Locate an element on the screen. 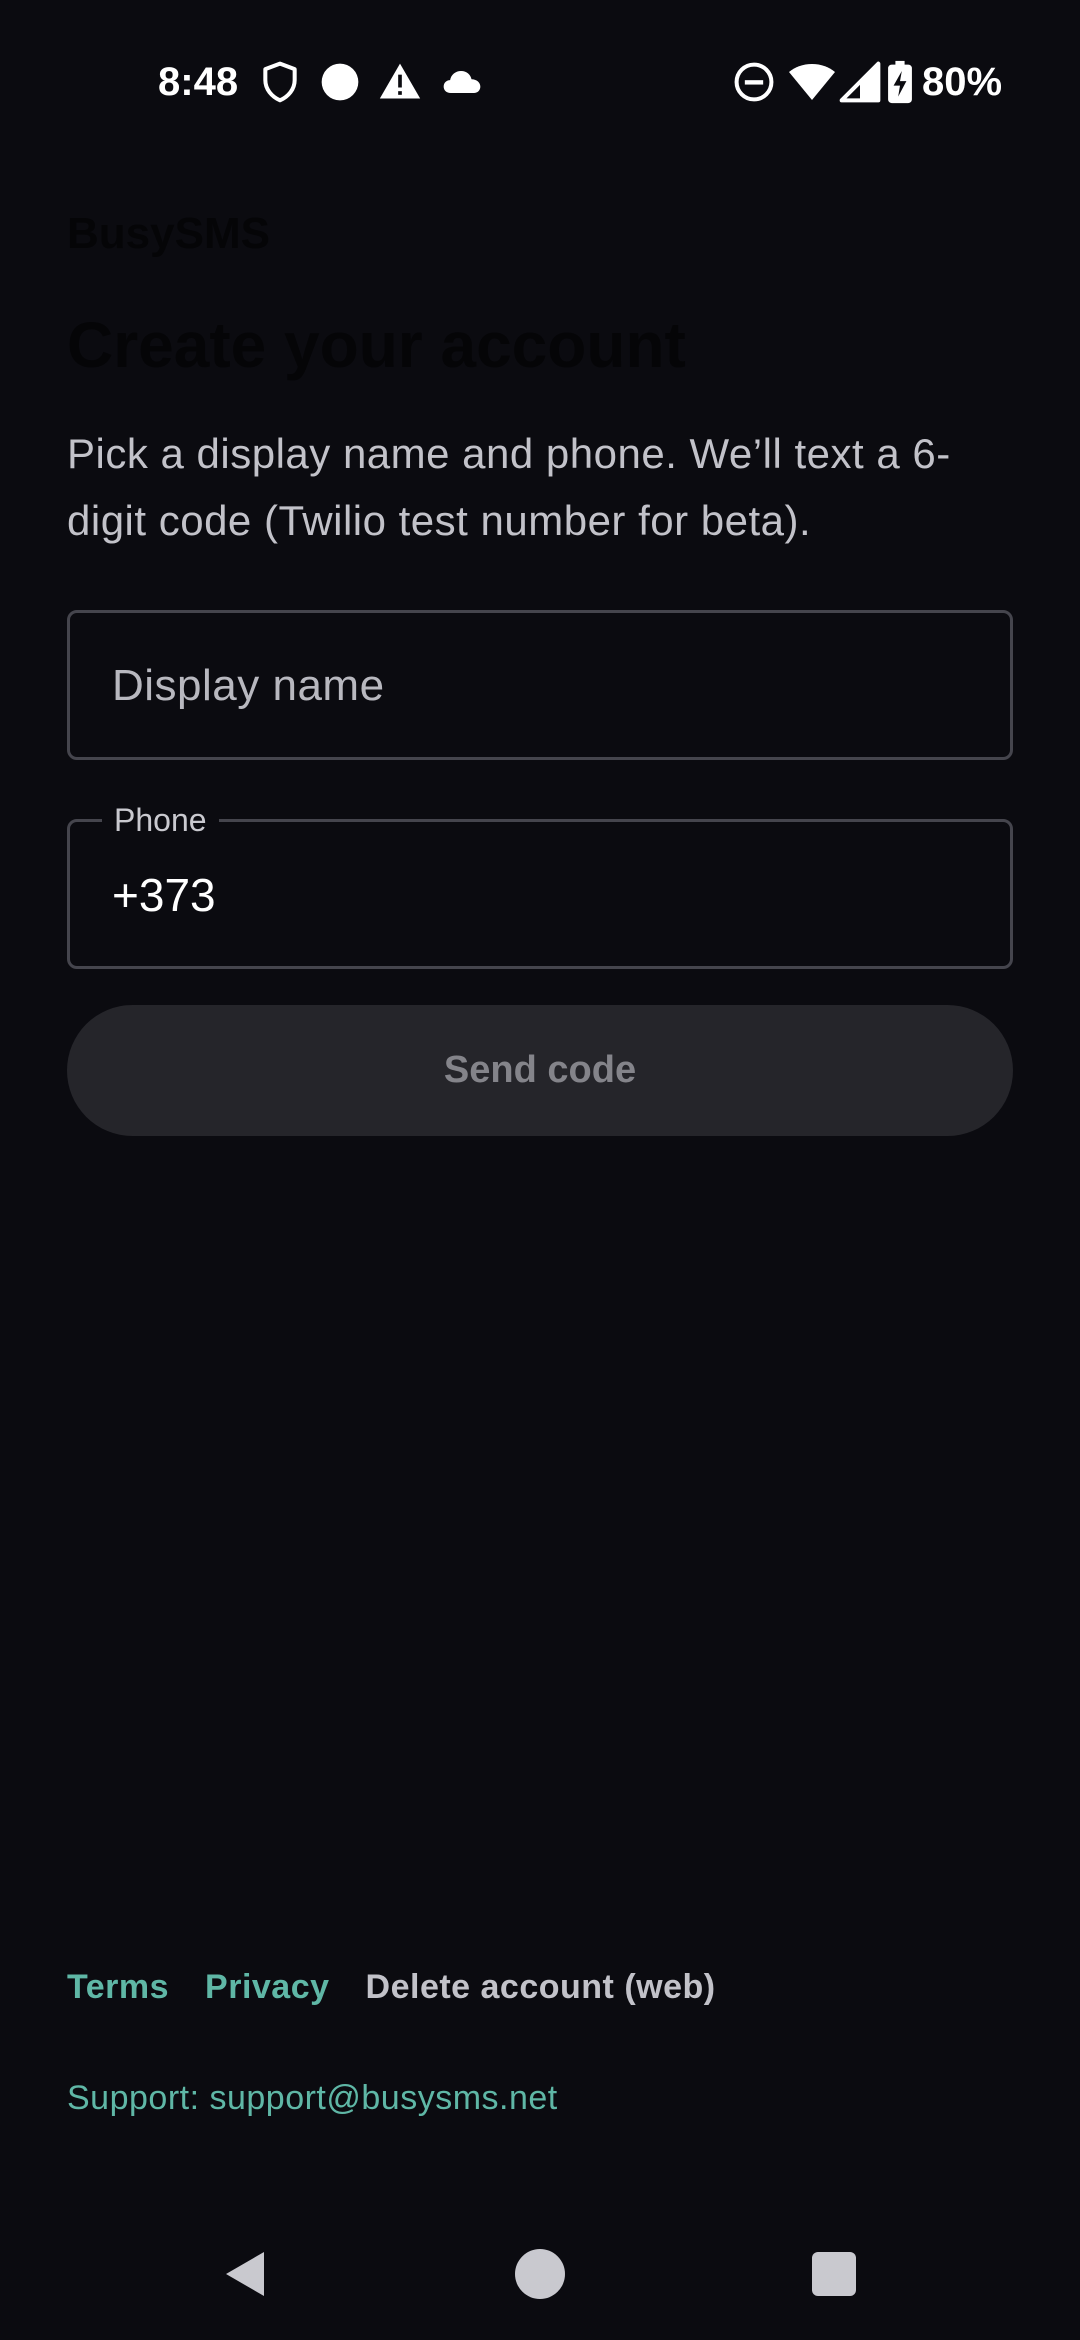  status-bar: 8:48 80% is located at coordinates (540, 80).